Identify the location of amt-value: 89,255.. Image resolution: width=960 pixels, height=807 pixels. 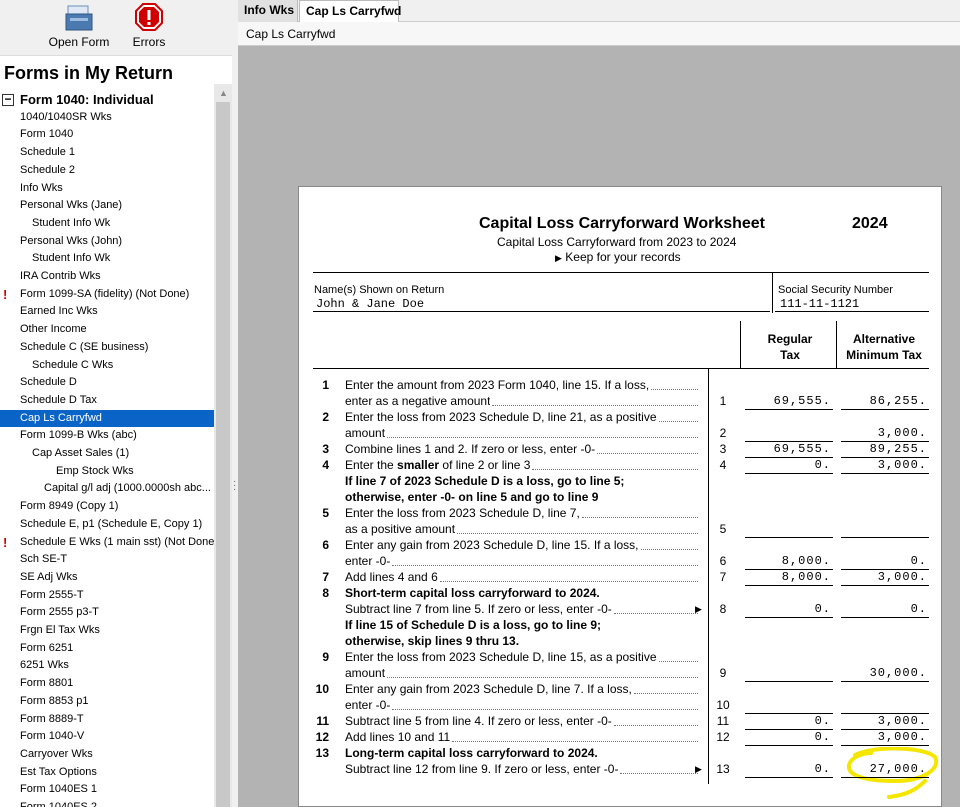
(883, 449).